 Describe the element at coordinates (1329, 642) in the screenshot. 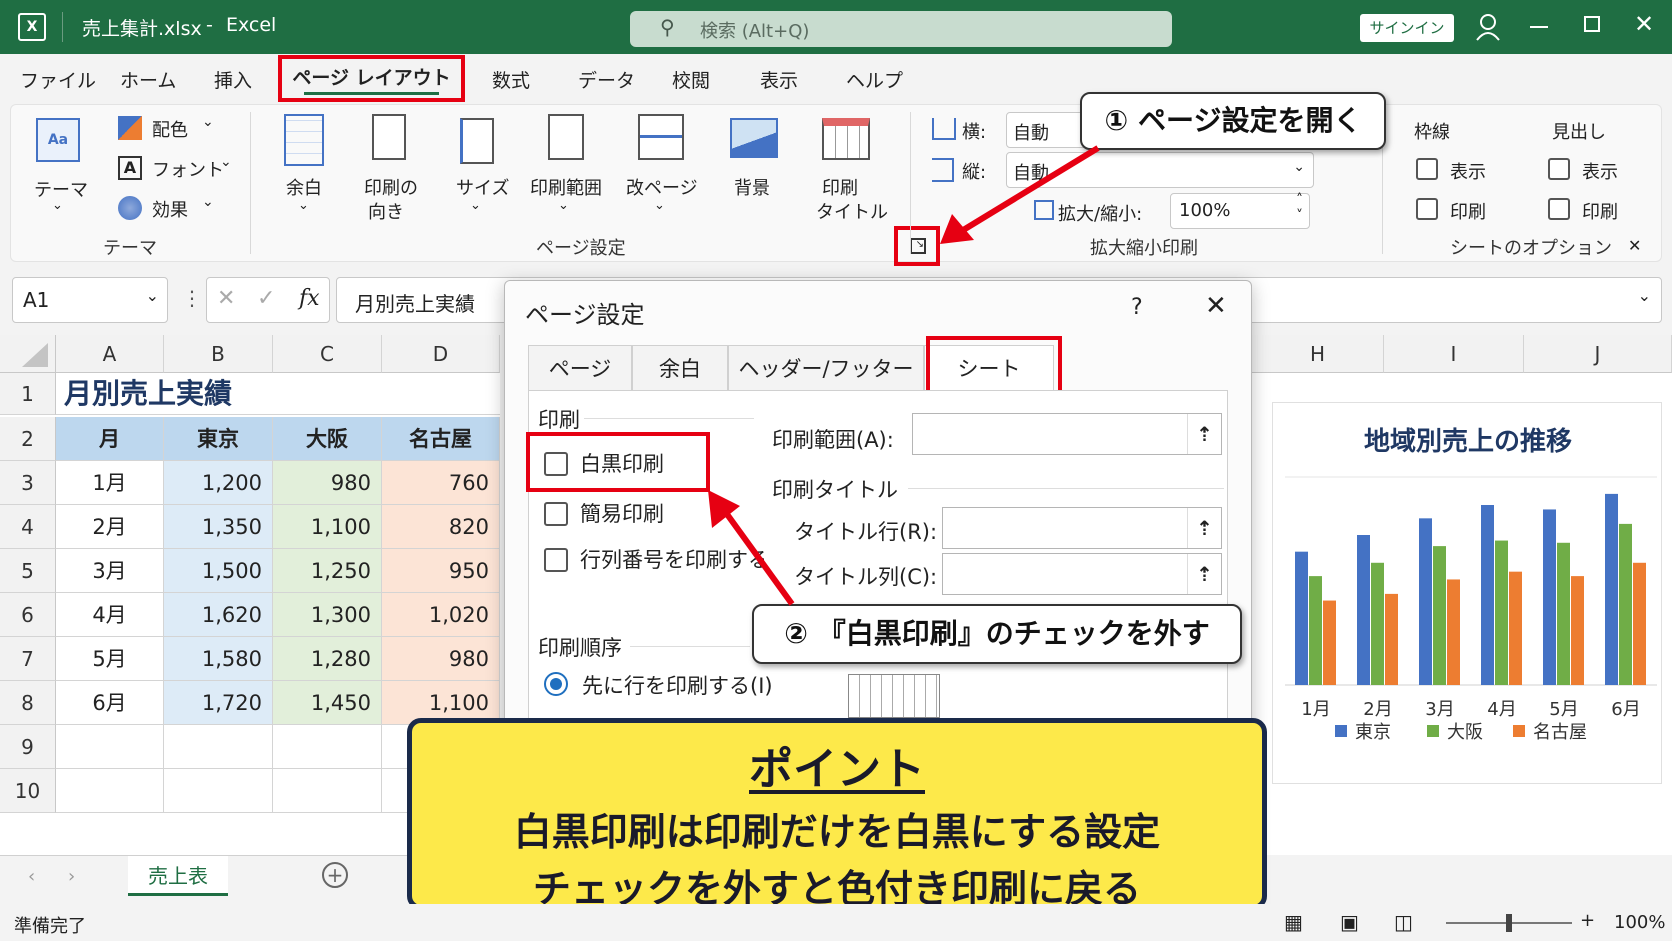

I see `bar-名古屋-1月` at that location.